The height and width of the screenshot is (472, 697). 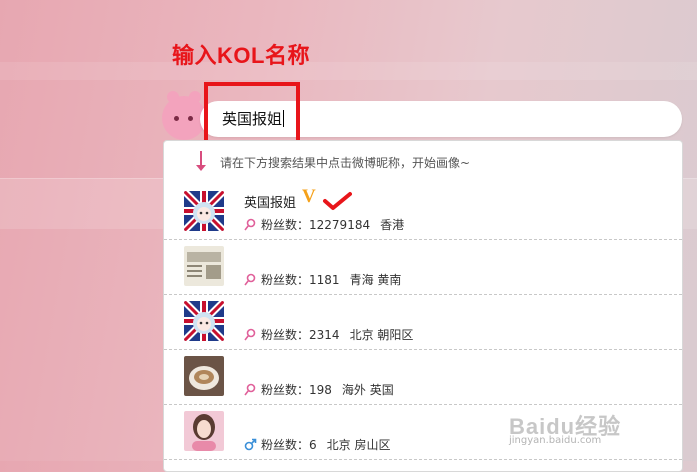 I want to click on fans-count: 198, so click(x=320, y=390).